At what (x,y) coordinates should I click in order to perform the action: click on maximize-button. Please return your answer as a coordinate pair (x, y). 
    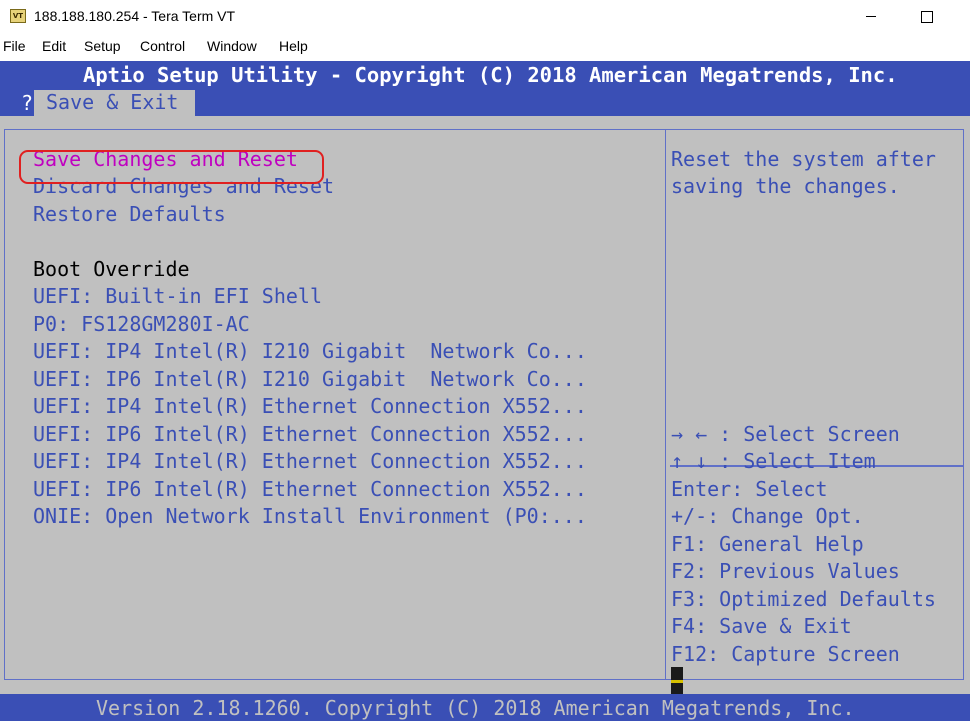
    Looking at the image, I should click on (927, 16).